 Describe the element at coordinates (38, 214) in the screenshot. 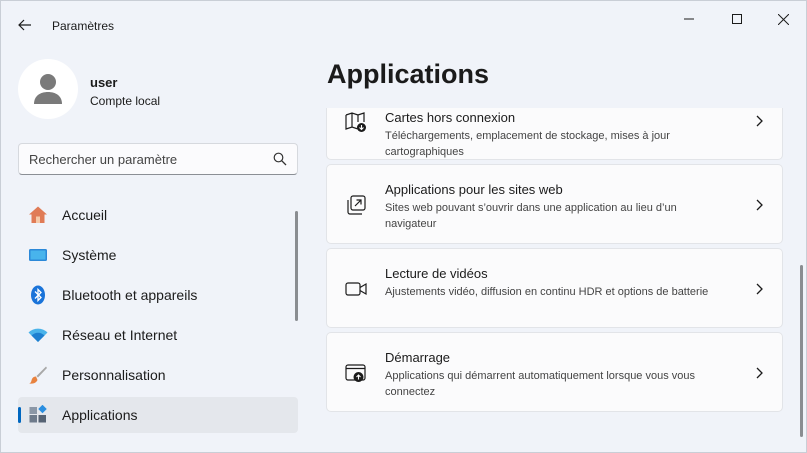

I see `home-icon` at that location.